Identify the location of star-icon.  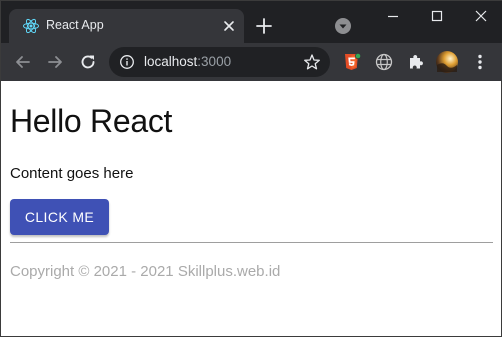
(312, 62).